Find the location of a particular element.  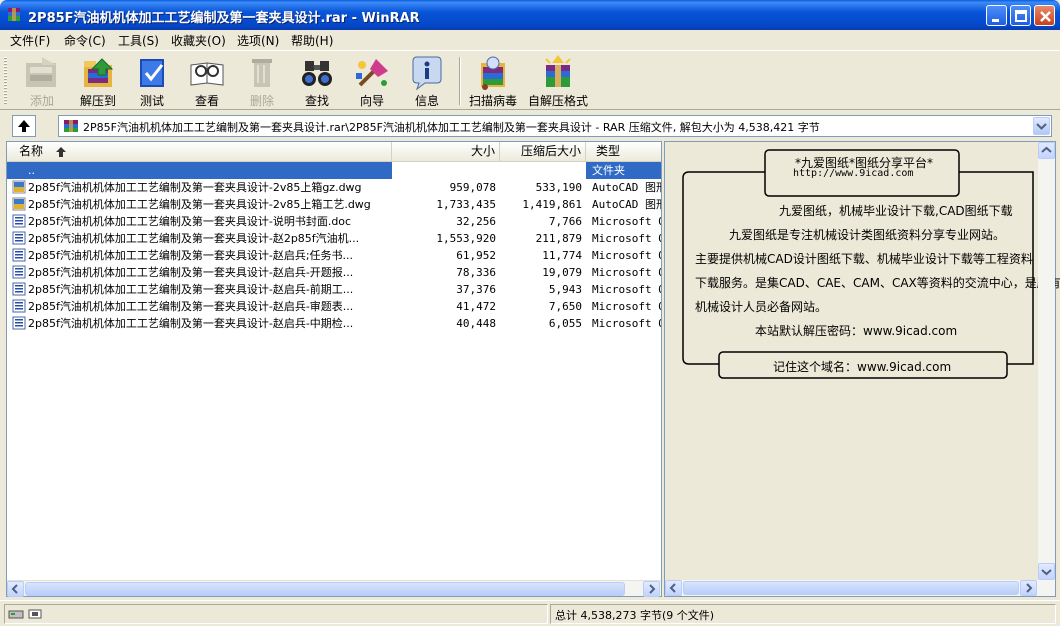

sort-up-icon is located at coordinates (61, 152).